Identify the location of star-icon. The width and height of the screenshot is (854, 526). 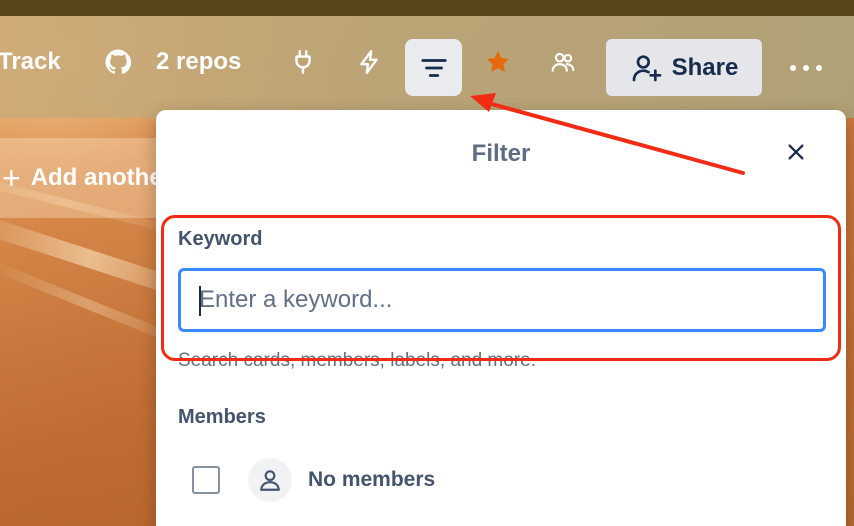
(498, 62).